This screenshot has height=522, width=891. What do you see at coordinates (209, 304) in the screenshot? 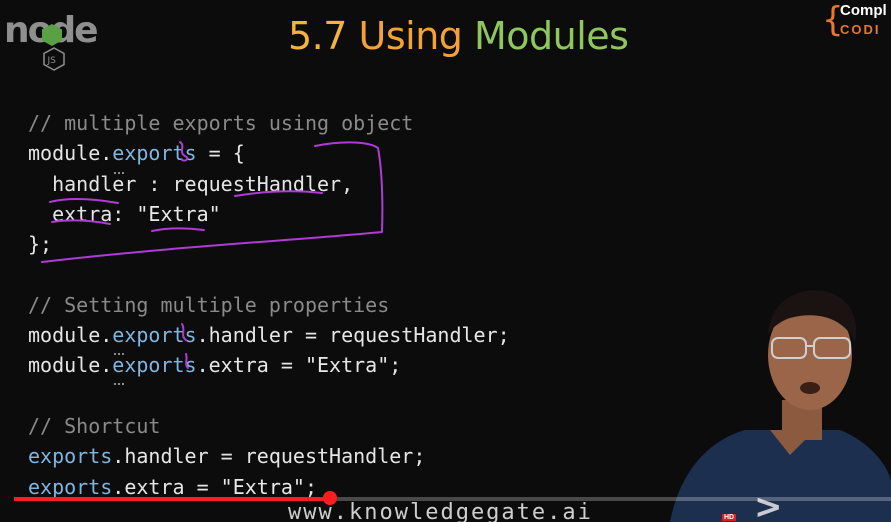
I see `code-token: // Setting multiple properties` at bounding box center [209, 304].